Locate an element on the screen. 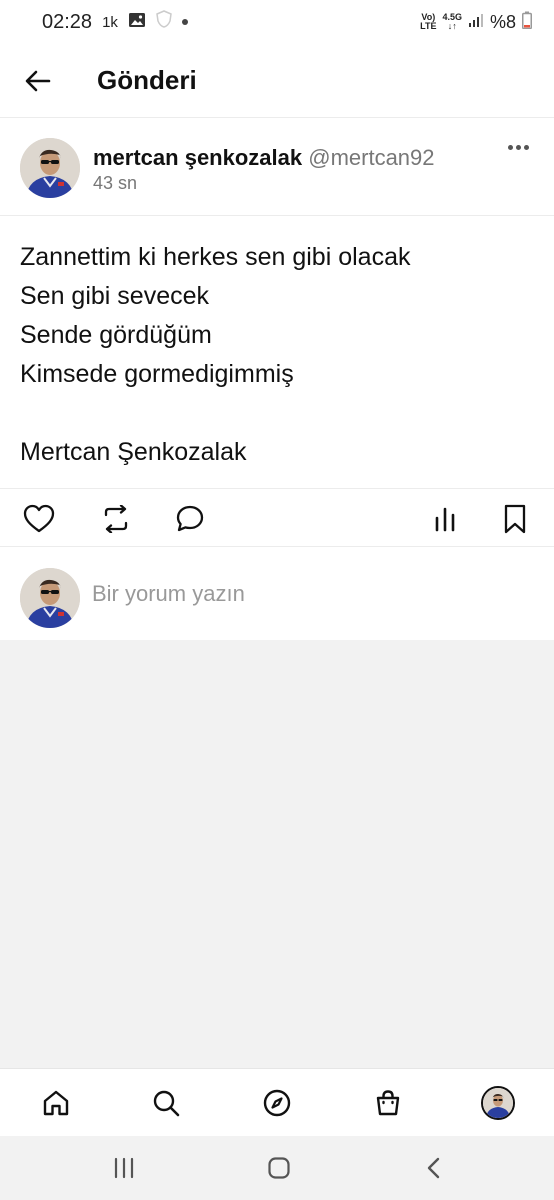  explore-icon is located at coordinates (277, 1103).